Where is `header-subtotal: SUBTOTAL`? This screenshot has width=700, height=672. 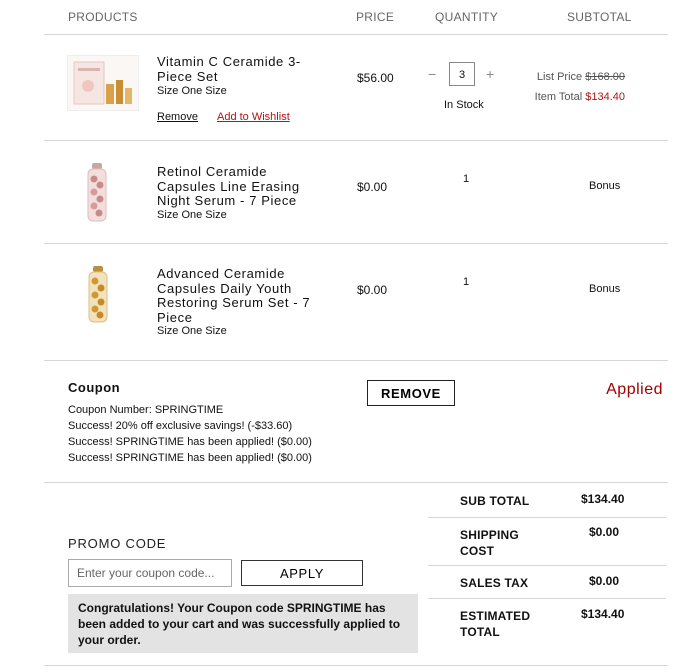
header-subtotal: SUBTOTAL is located at coordinates (599, 17).